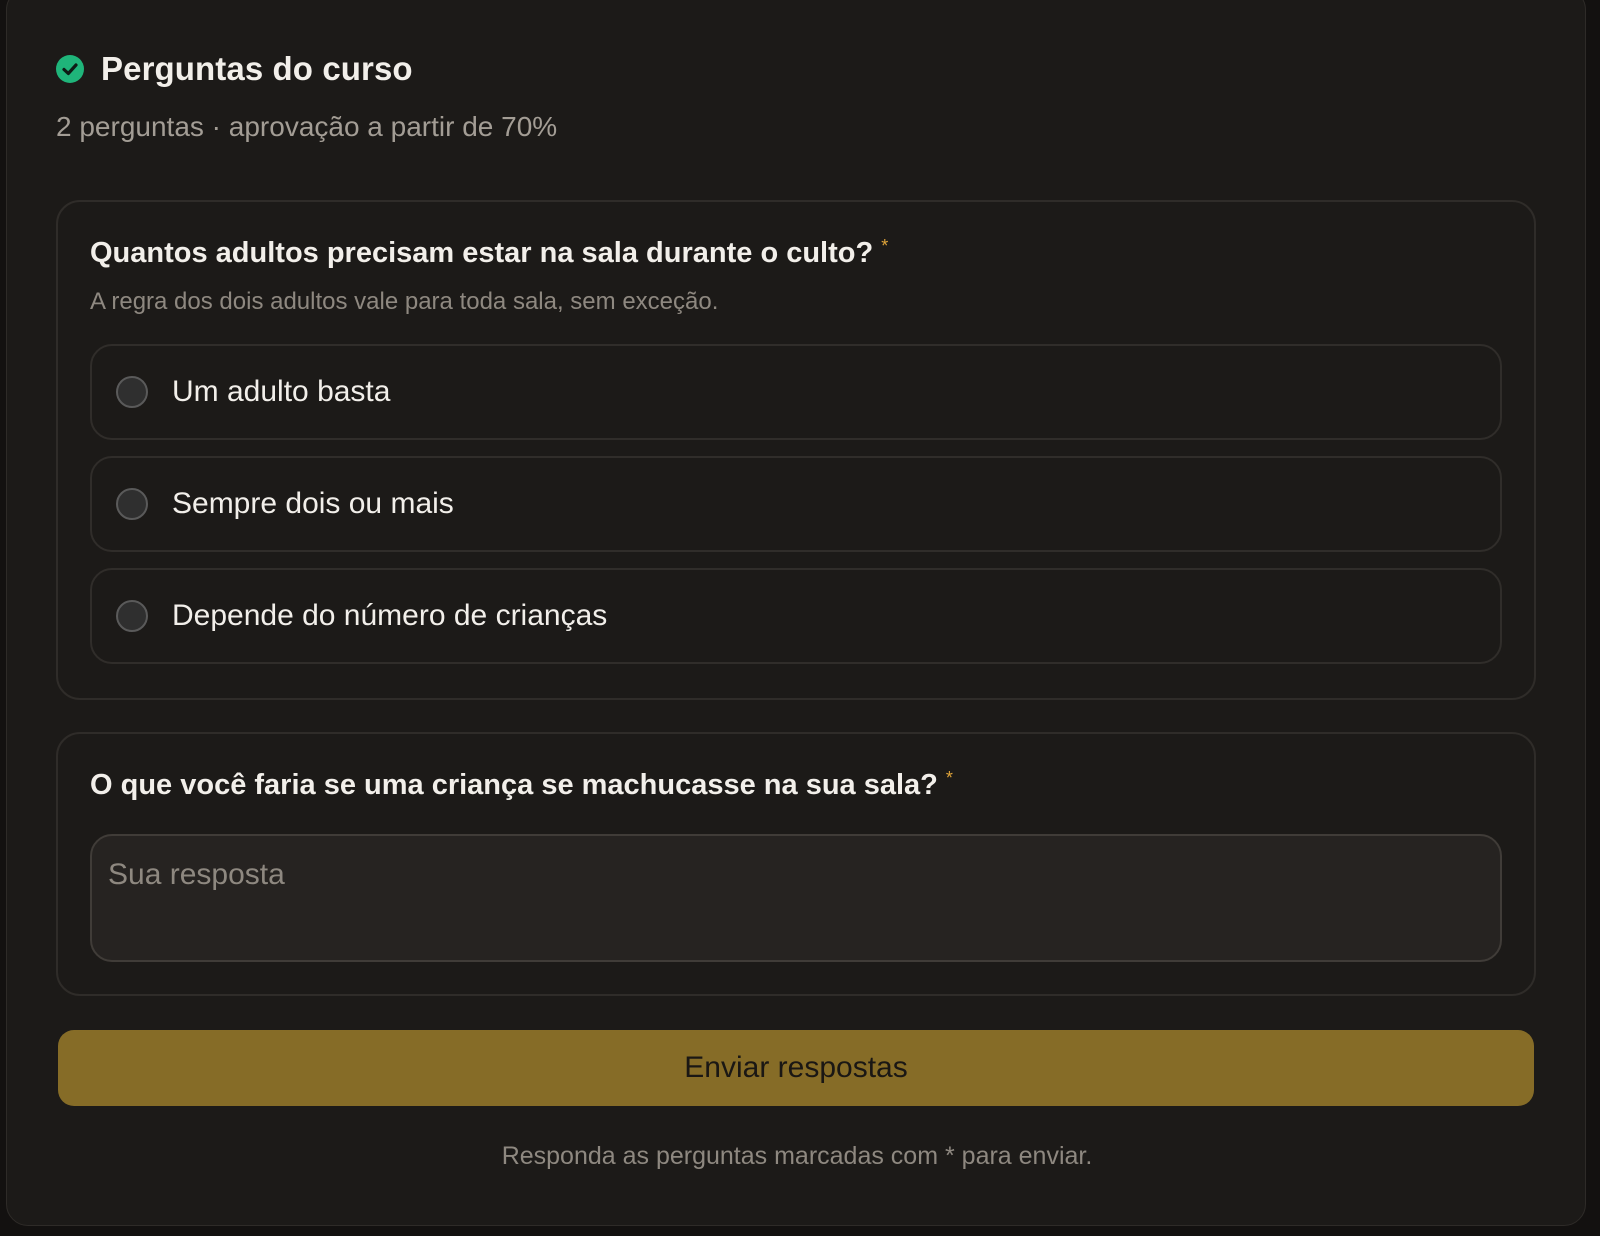  I want to click on answer-textarea, so click(796, 898).